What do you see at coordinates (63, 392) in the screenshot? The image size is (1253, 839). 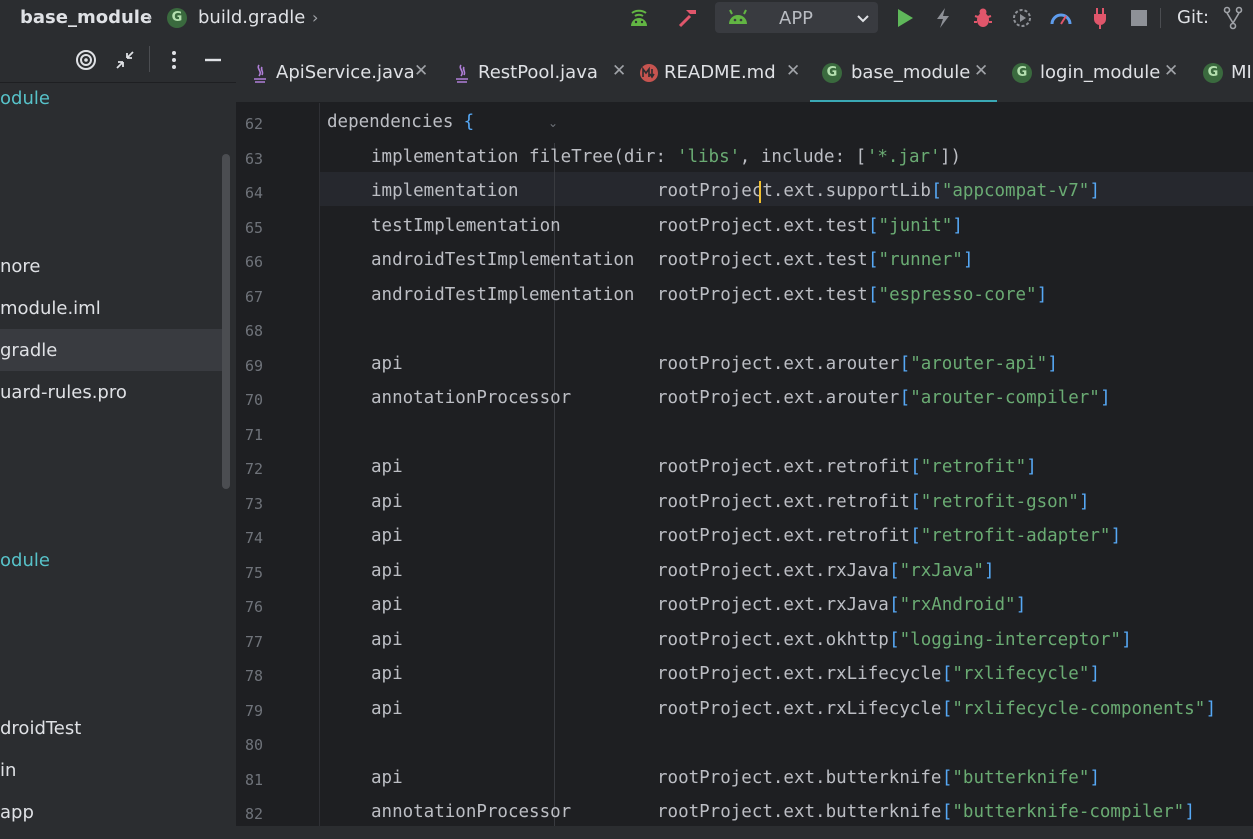 I see `tree-item-proguard: uard-rules.pro` at bounding box center [63, 392].